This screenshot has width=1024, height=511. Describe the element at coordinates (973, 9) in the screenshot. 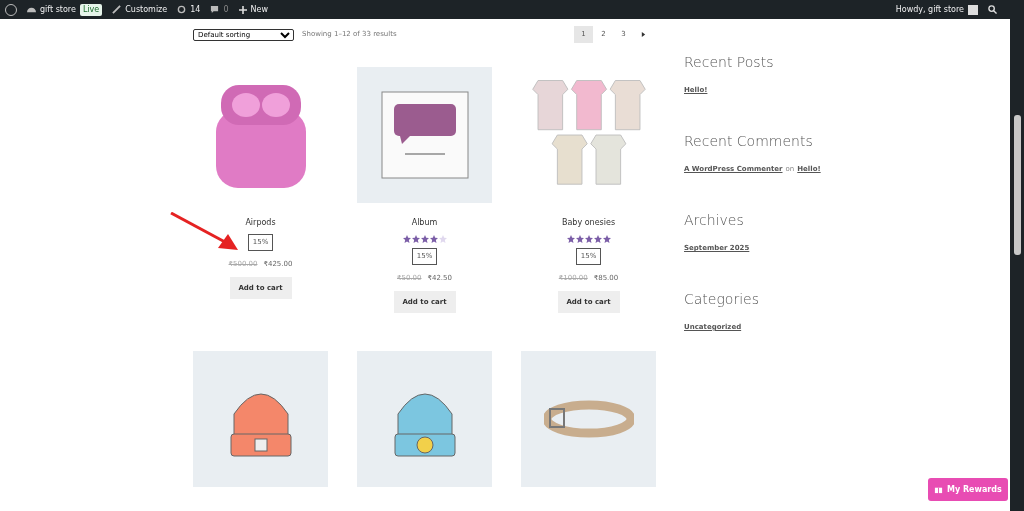

I see `avatar-icon` at that location.